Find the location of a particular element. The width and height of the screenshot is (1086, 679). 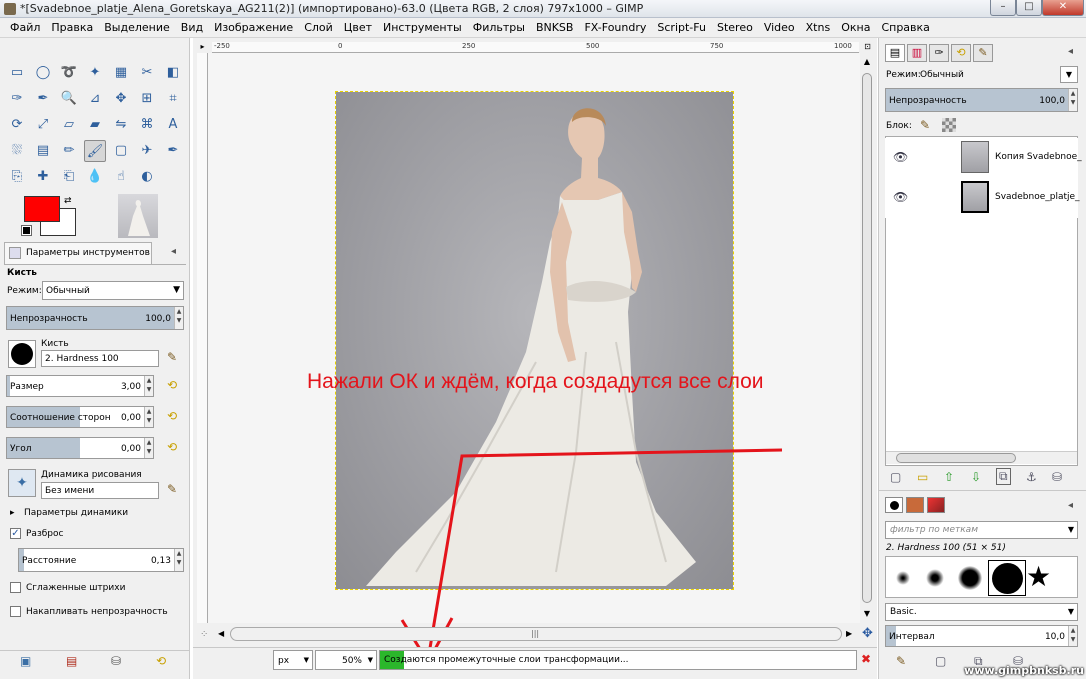

layer-mode-value: Обычный is located at coordinates (942, 75).